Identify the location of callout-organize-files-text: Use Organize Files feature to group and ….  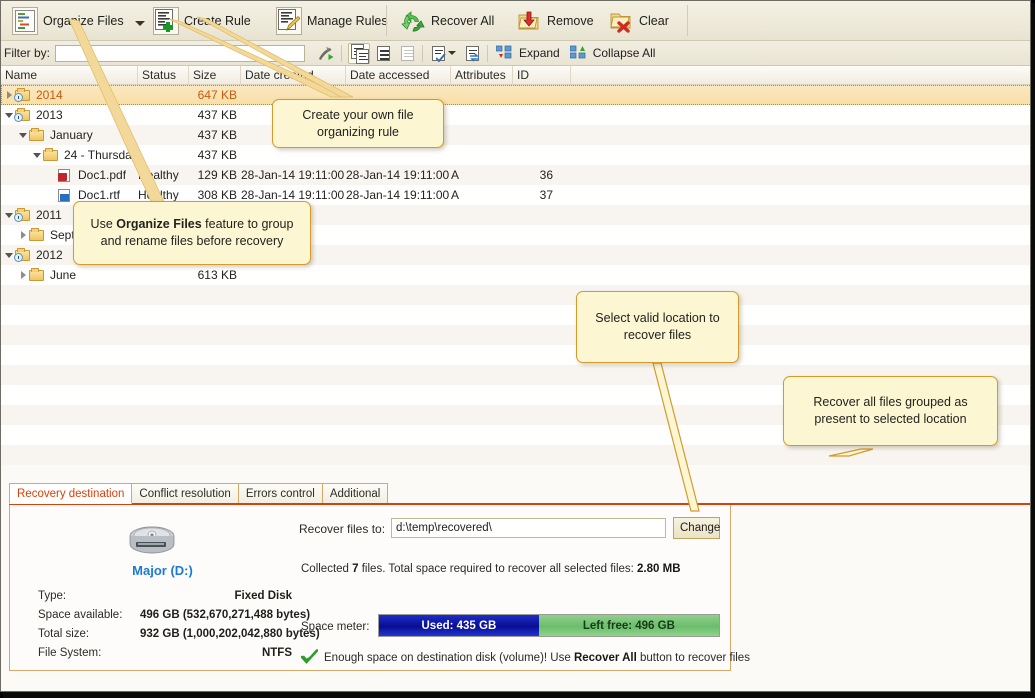
(192, 232).